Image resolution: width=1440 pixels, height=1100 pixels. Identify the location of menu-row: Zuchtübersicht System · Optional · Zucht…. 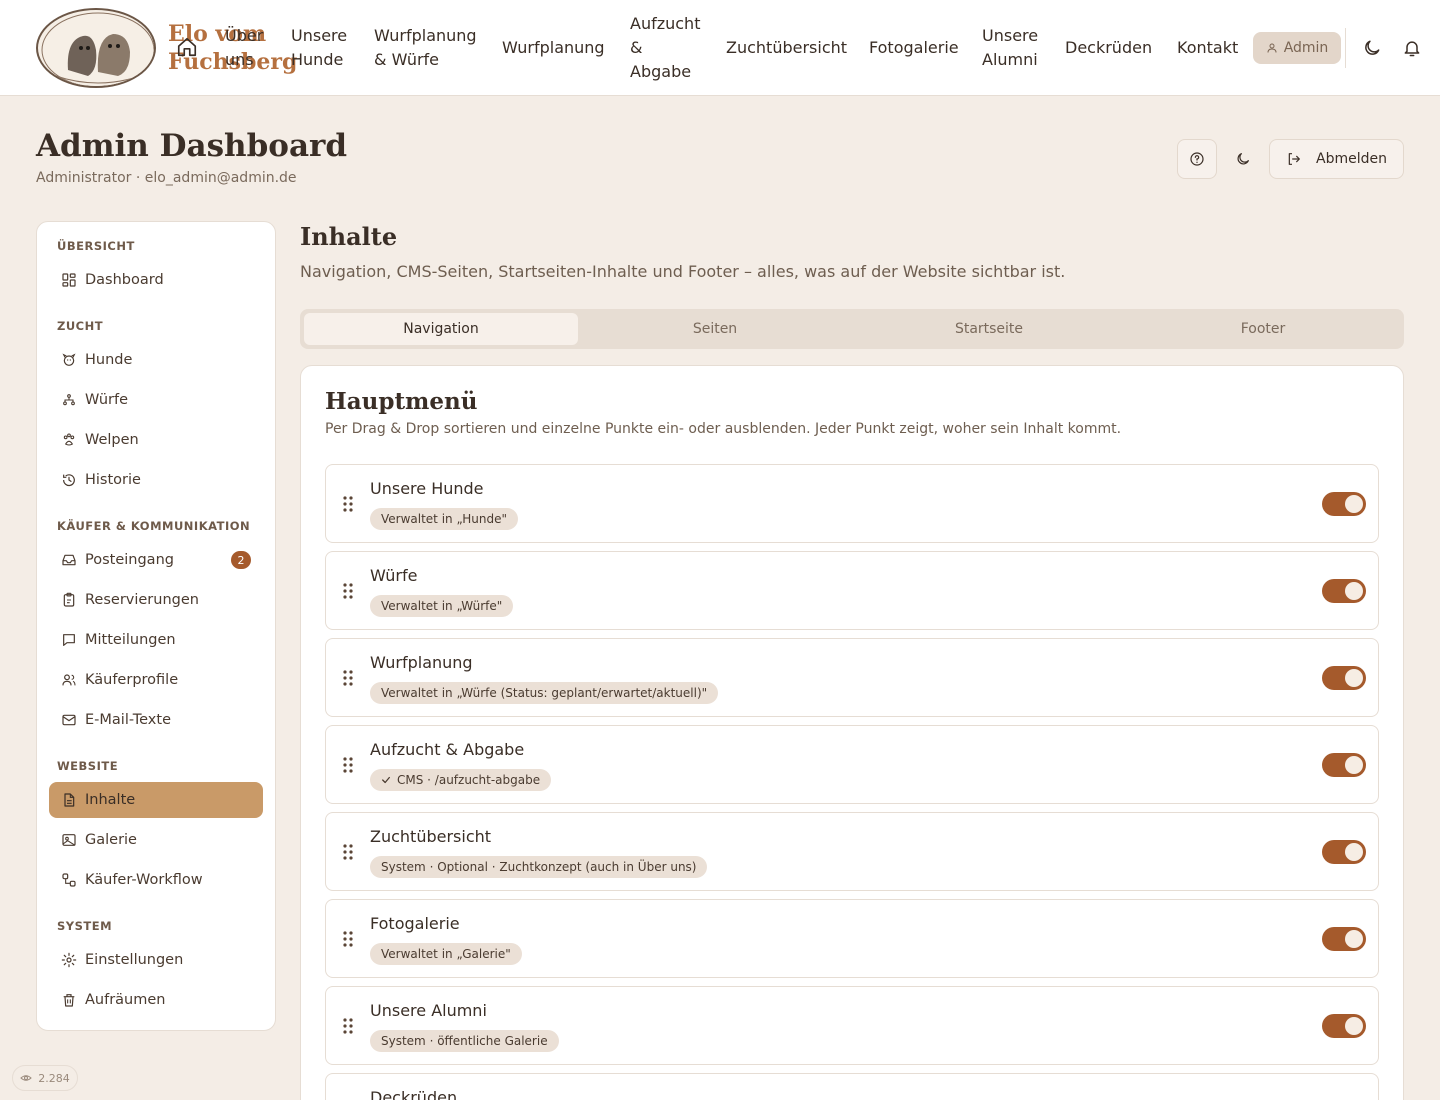
(852, 851).